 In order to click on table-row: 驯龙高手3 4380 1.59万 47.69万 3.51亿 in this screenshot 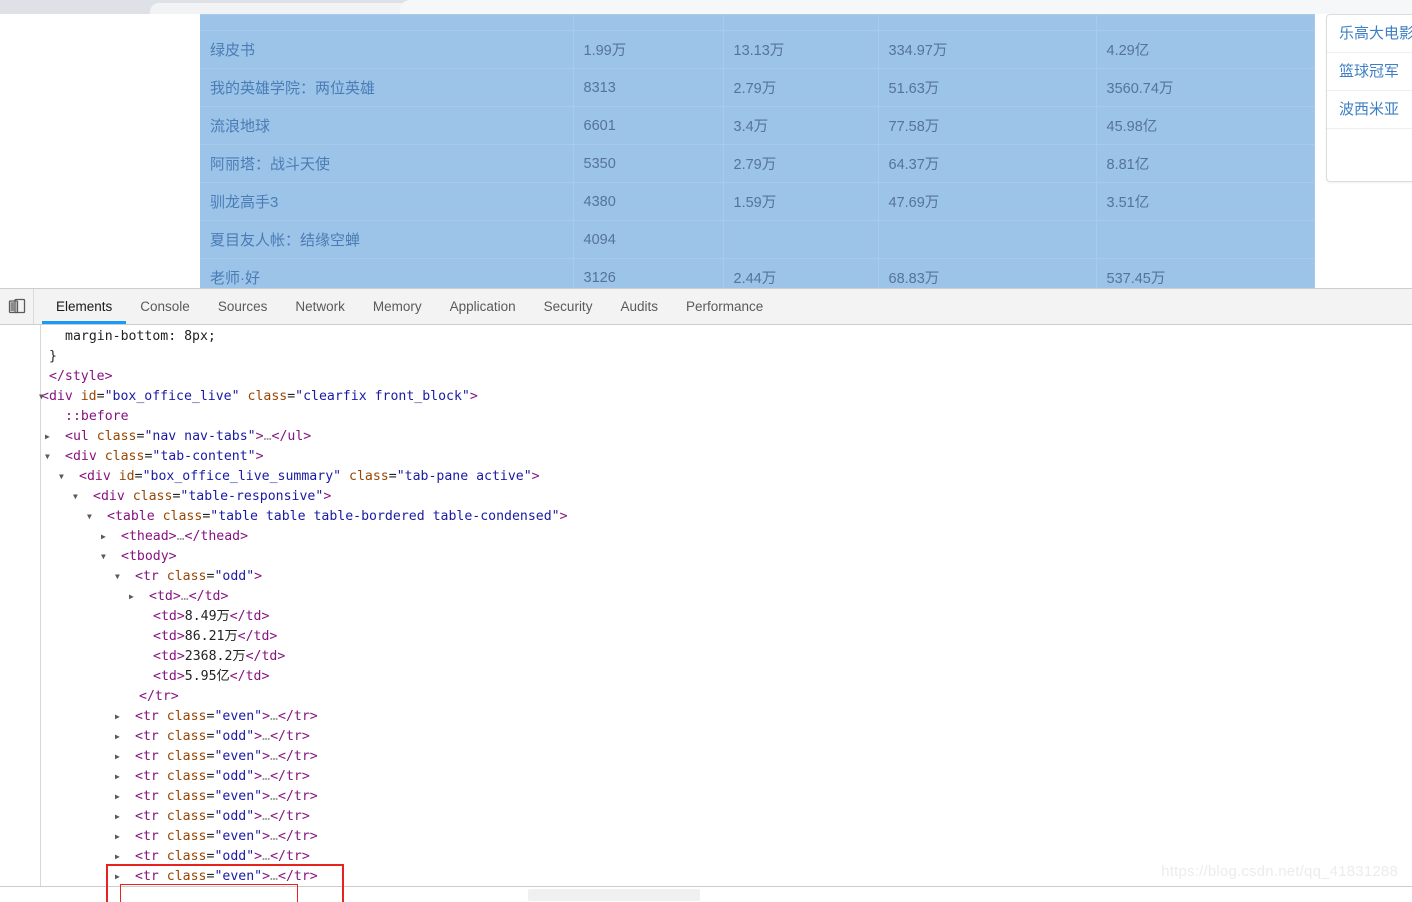, I will do `click(757, 201)`.